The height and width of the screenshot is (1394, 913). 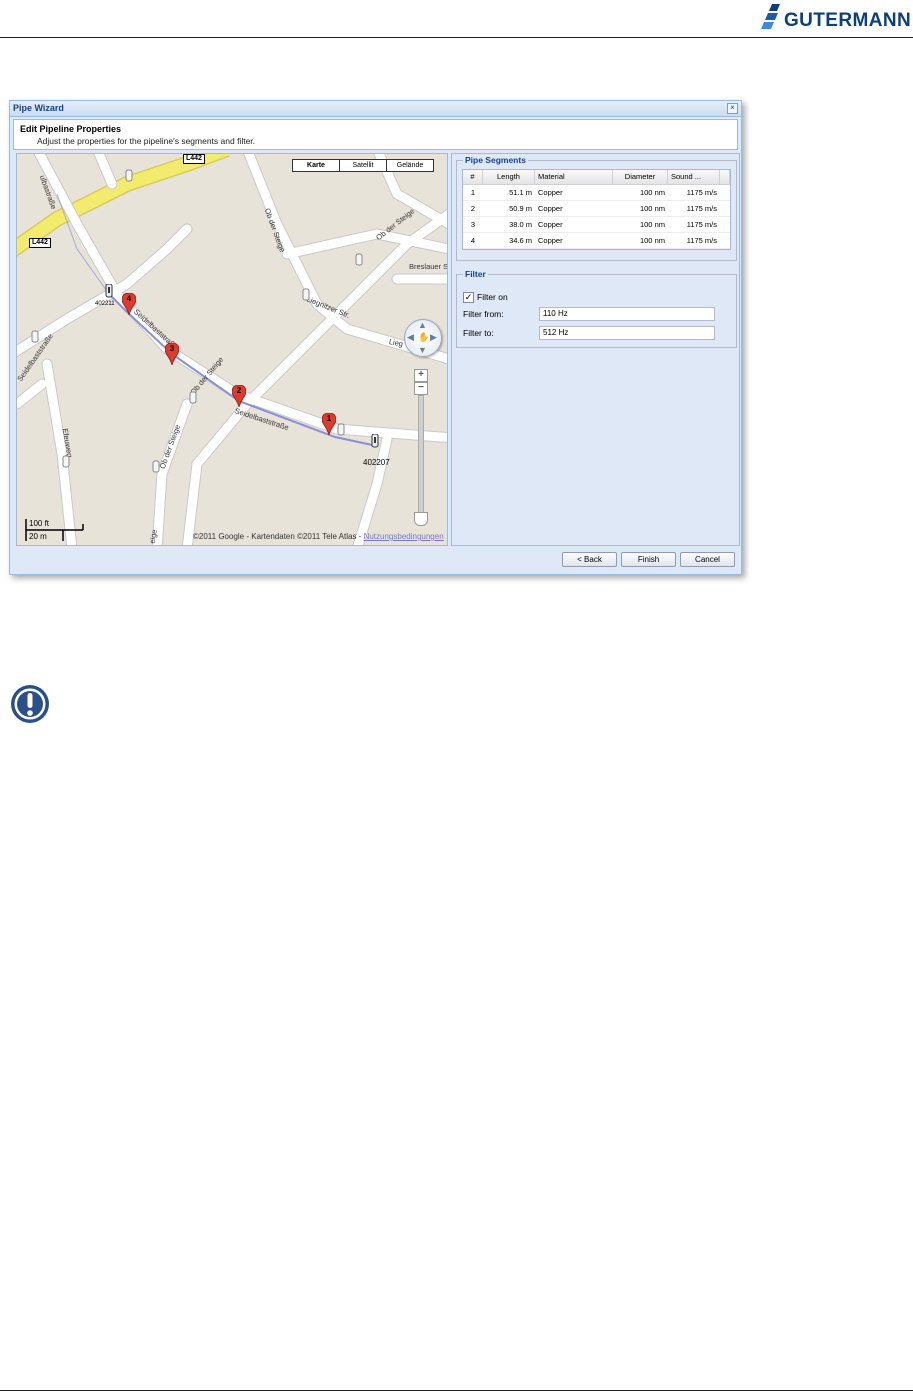 I want to click on table-row: 1 51.1 m Copper 100 nm 1175 m/s, so click(x=596, y=193).